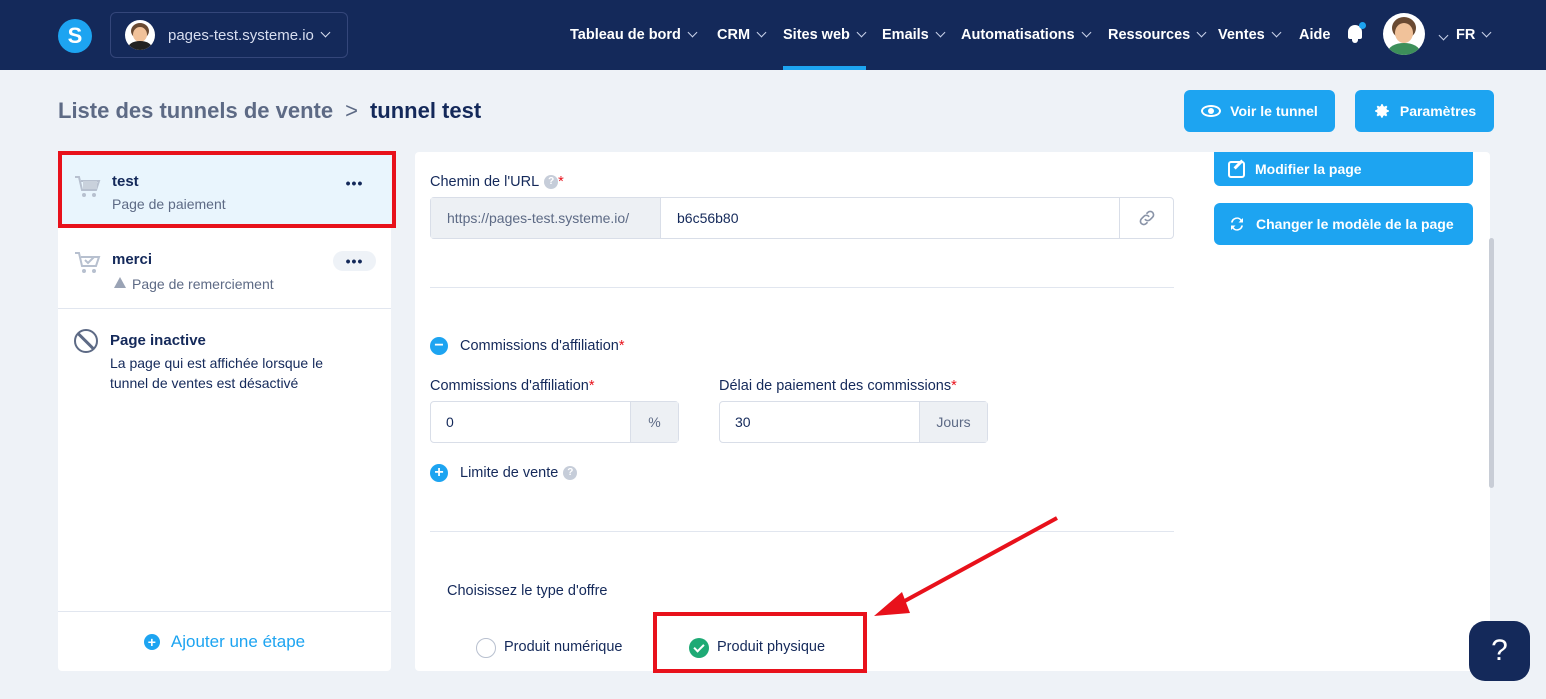 This screenshot has width=1546, height=699. I want to click on link-icon, so click(1146, 218).